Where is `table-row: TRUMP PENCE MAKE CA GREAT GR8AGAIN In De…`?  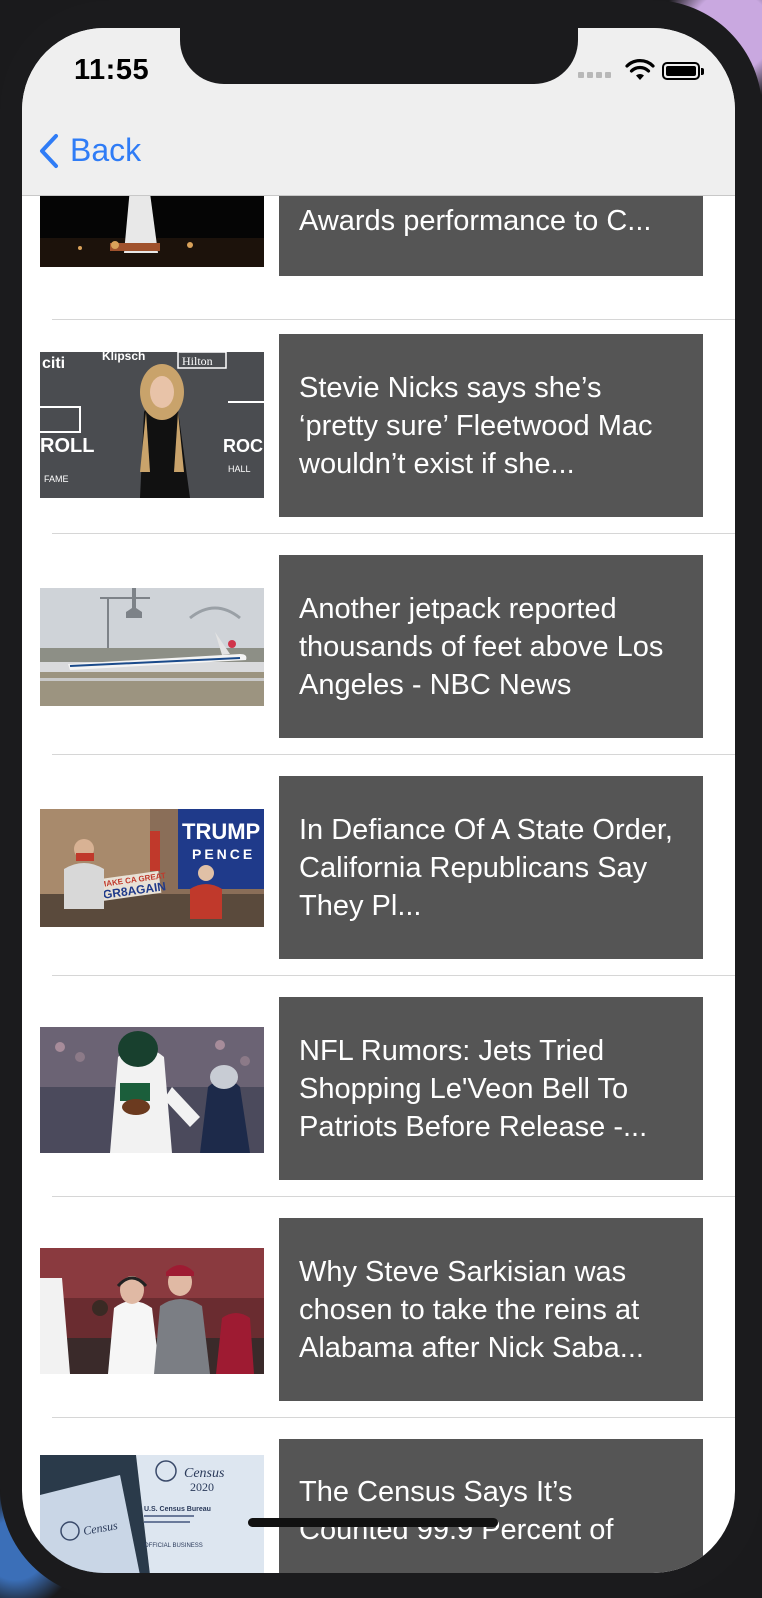
table-row: TRUMP PENCE MAKE CA GREAT GR8AGAIN In De… is located at coordinates (378, 866).